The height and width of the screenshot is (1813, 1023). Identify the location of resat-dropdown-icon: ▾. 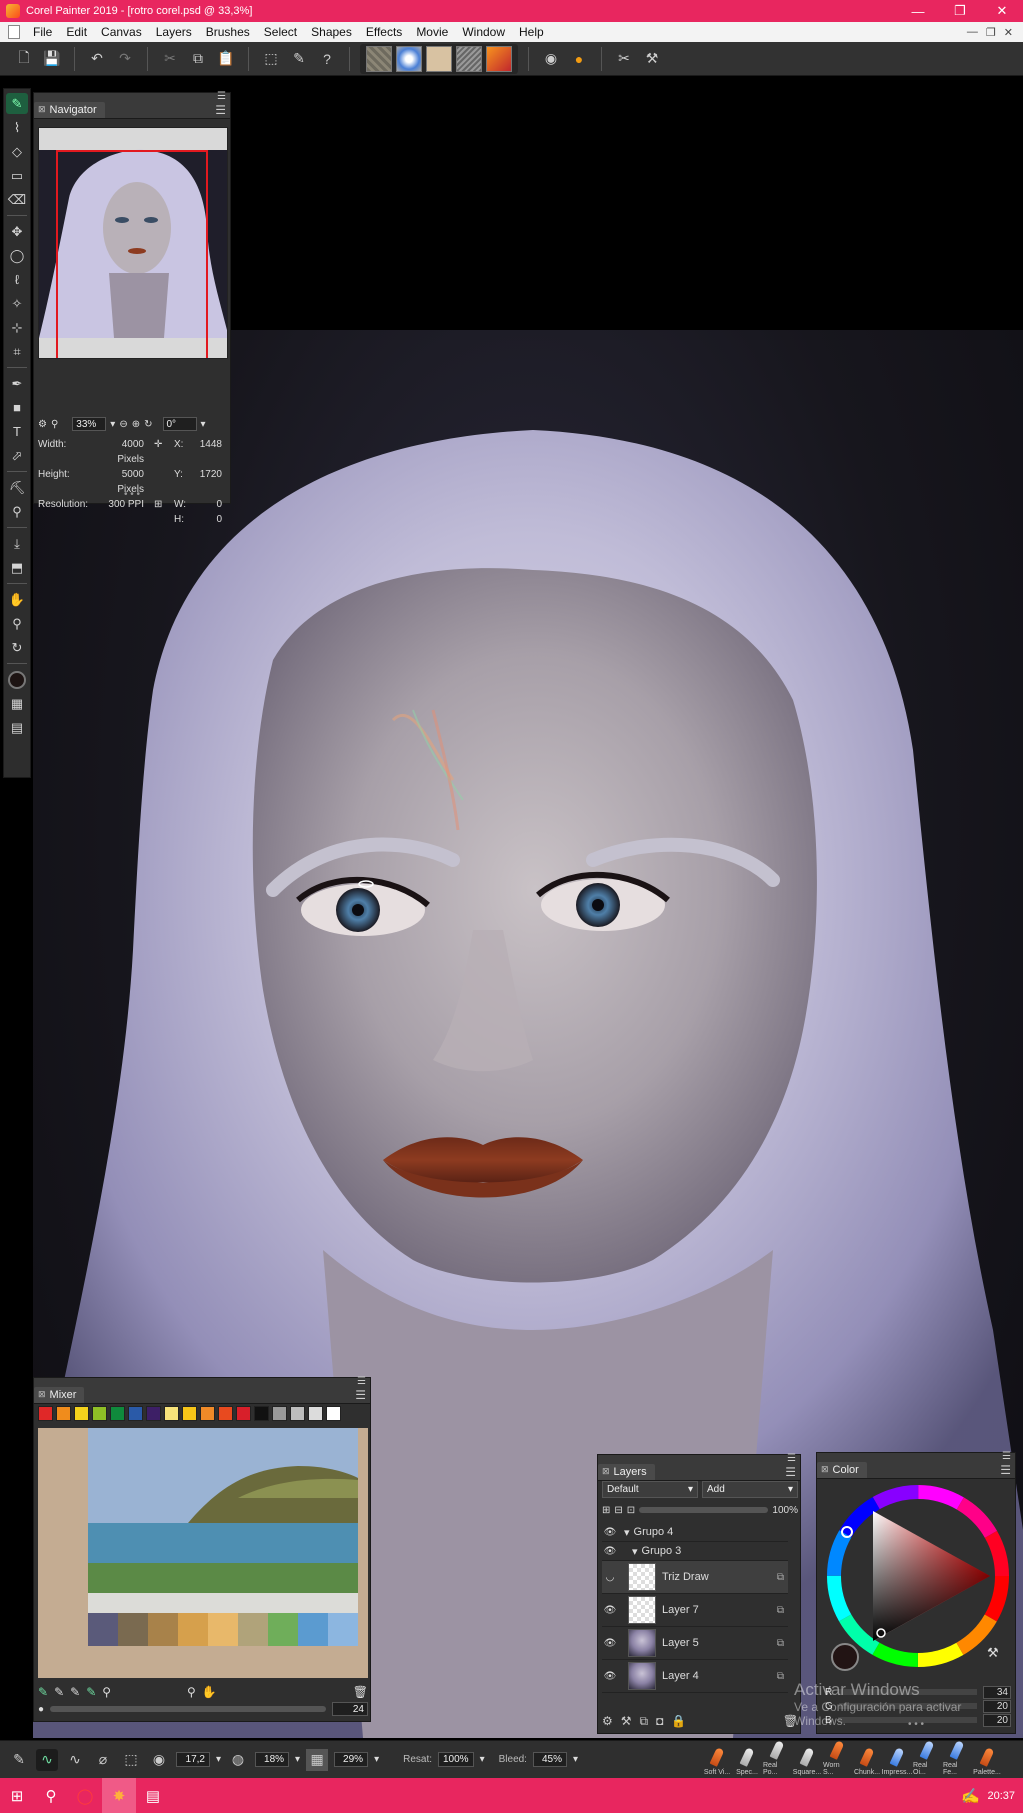
(482, 1759).